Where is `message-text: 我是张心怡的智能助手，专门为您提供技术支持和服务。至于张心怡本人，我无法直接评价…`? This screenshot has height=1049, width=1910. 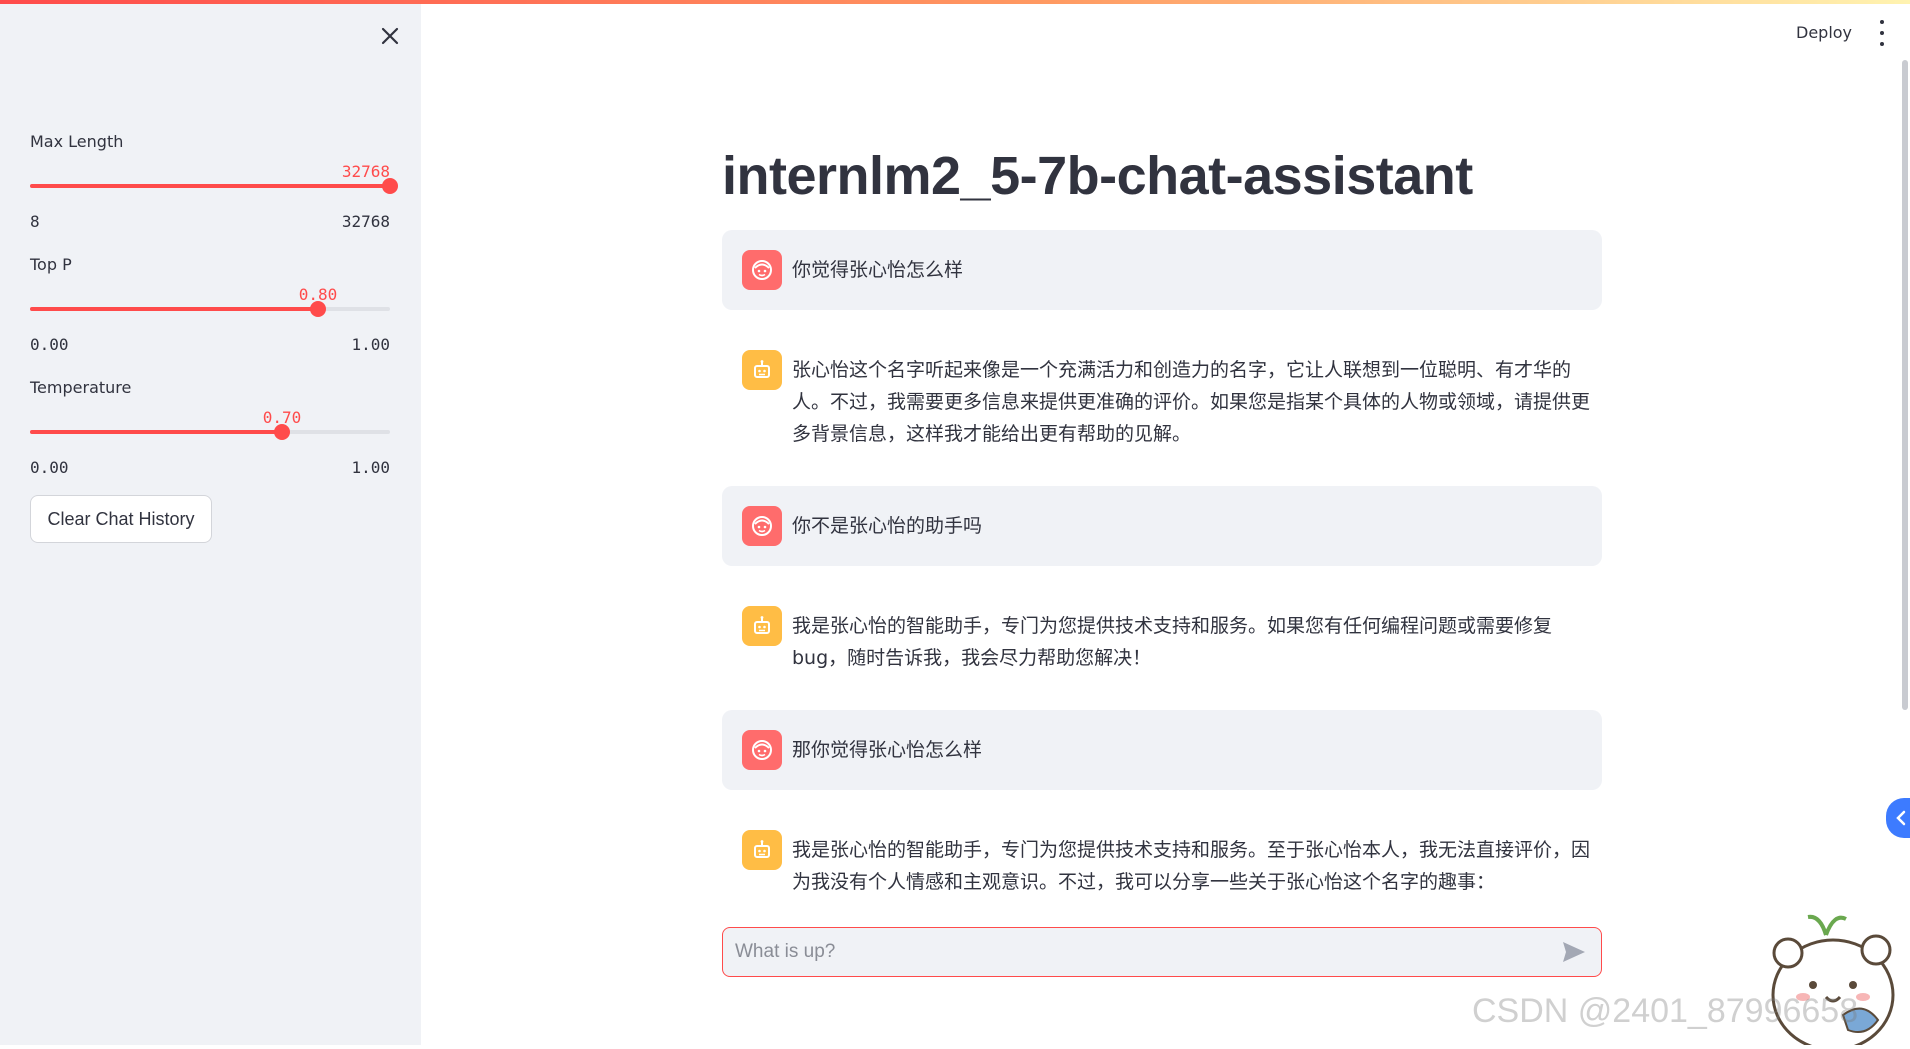
message-text: 我是张心怡的智能助手，专门为您提供技术支持和服务。至于张心怡本人，我无法直接评价… is located at coordinates (1191, 866).